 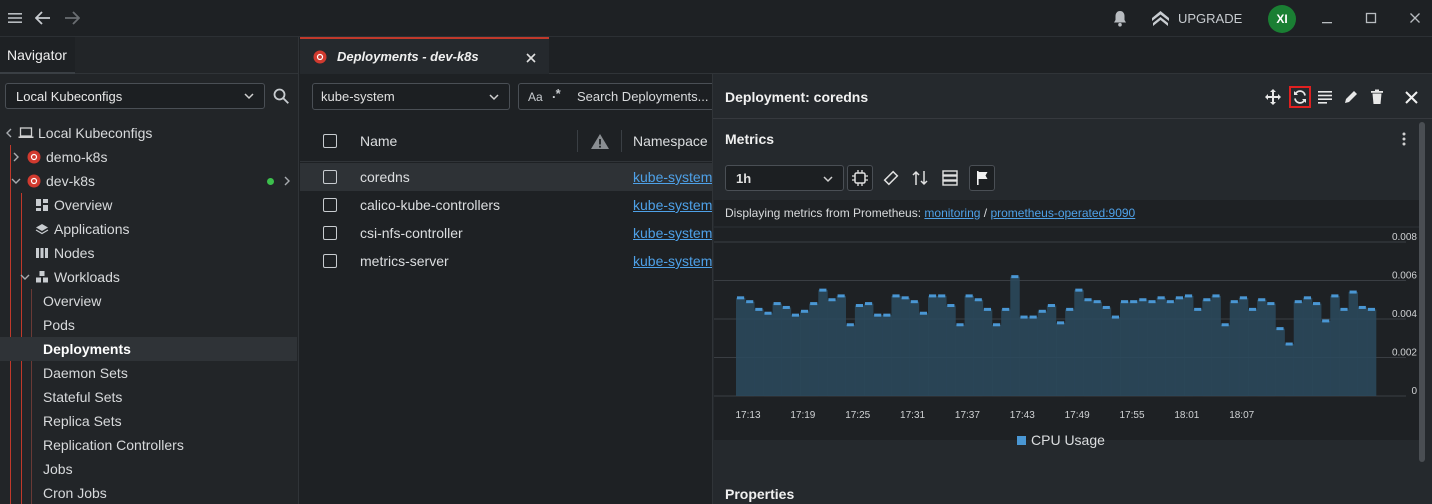 I want to click on cpu-metric-button, so click(x=860, y=178).